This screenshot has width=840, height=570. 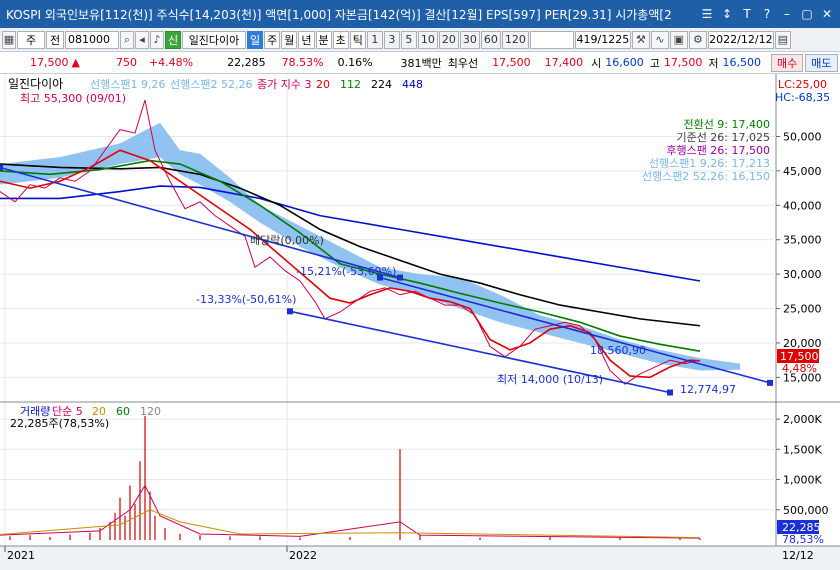 What do you see at coordinates (821, 62) in the screenshot?
I see `sell-button: 매도` at bounding box center [821, 62].